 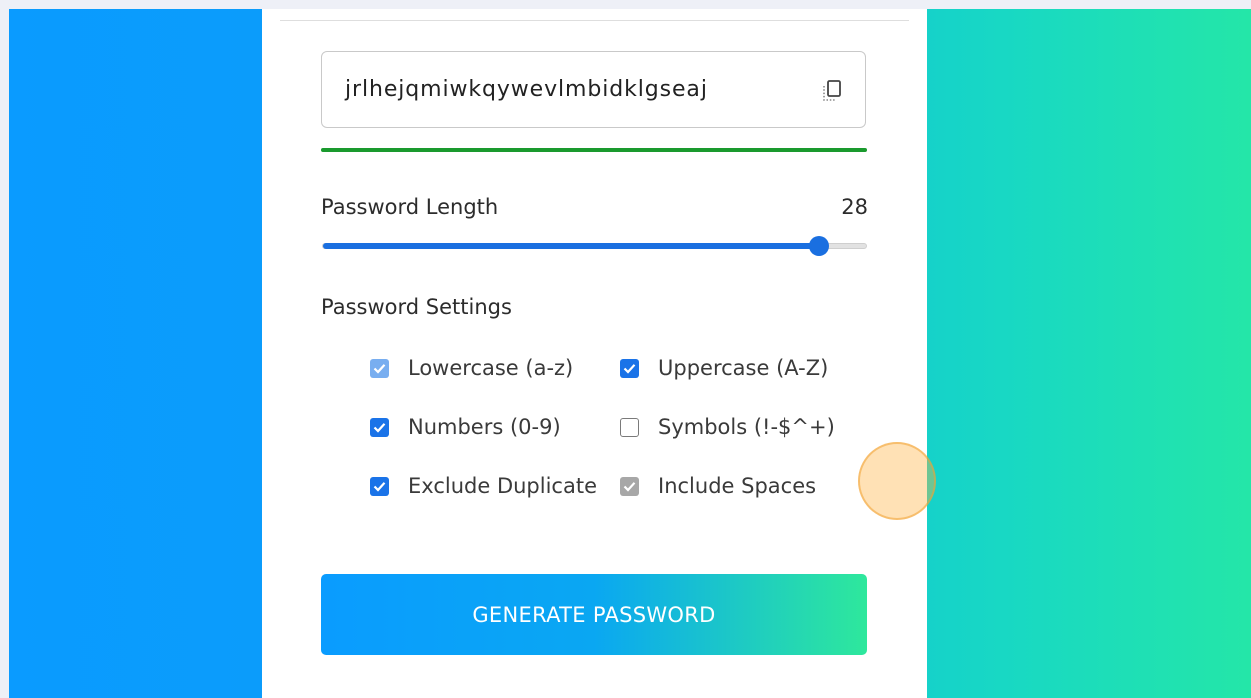 I want to click on option-include-spaces: Include Spaces, so click(x=718, y=486).